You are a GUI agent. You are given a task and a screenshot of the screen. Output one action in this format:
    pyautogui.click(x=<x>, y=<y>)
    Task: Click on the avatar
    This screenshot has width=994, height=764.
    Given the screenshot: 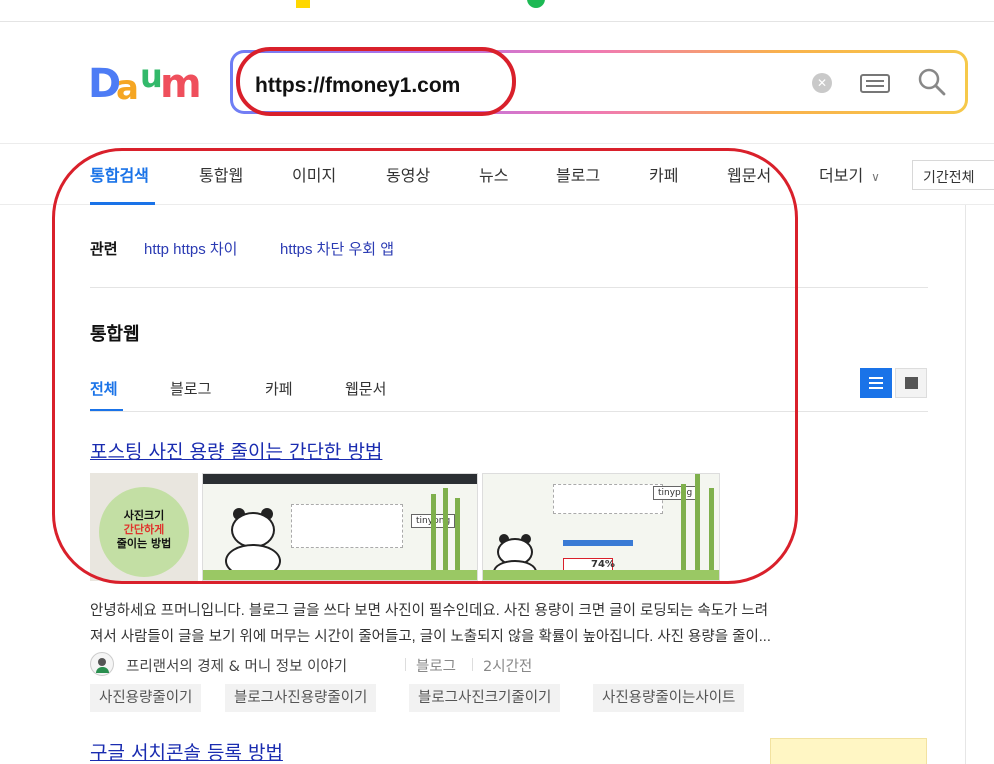 What is the action you would take?
    pyautogui.click(x=102, y=664)
    